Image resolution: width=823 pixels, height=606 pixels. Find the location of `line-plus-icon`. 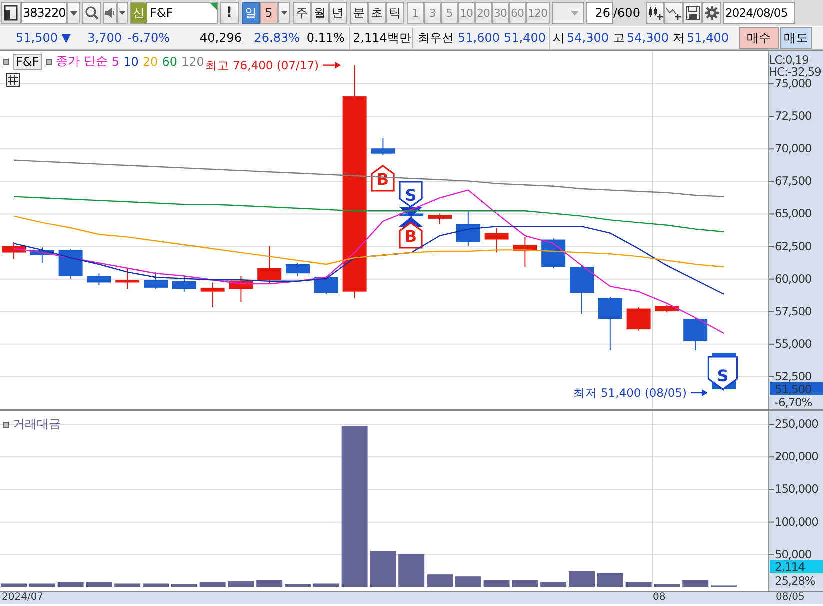

line-plus-icon is located at coordinates (674, 13).